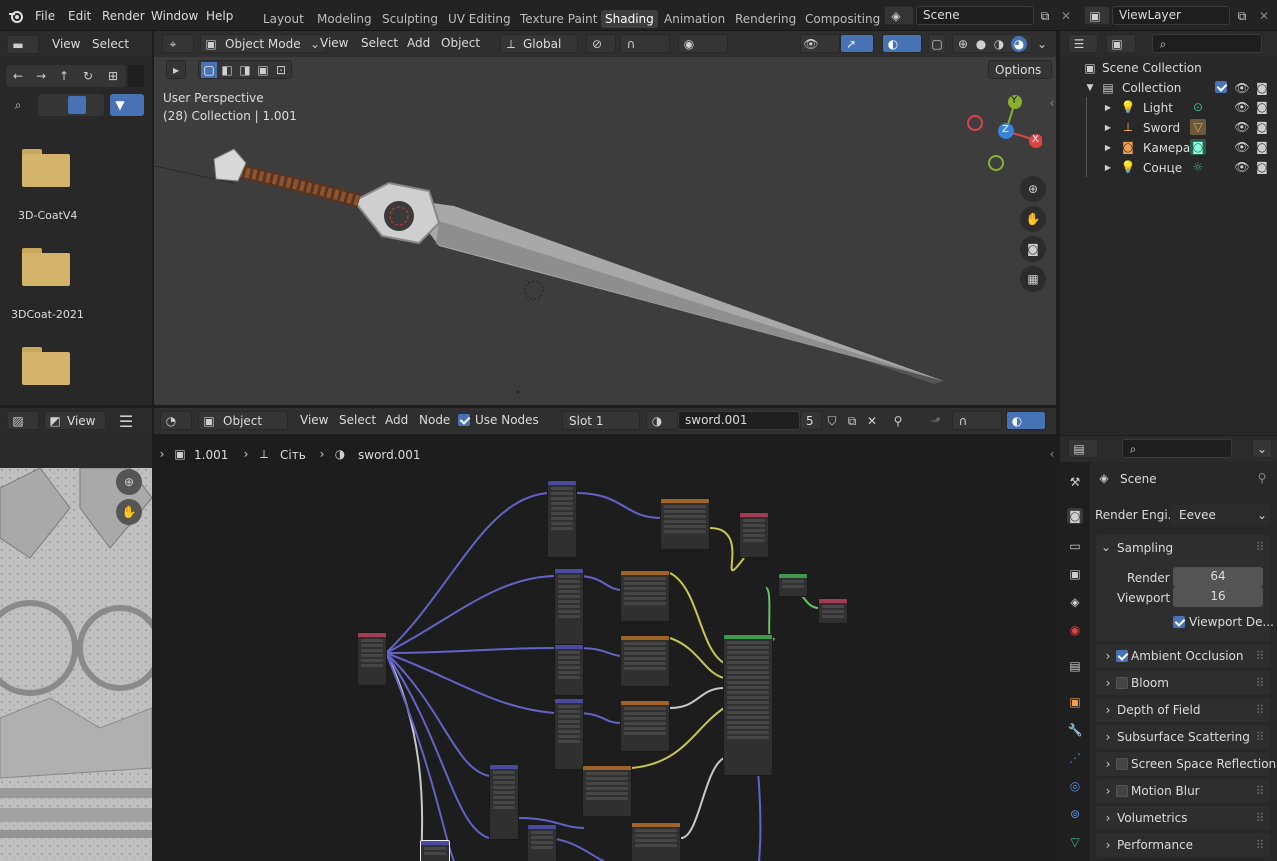 The height and width of the screenshot is (861, 1277). Describe the element at coordinates (76, 634) in the screenshot. I see `image-editor-panel: ▨ ◩ View ☰ ⊕ ✋` at that location.